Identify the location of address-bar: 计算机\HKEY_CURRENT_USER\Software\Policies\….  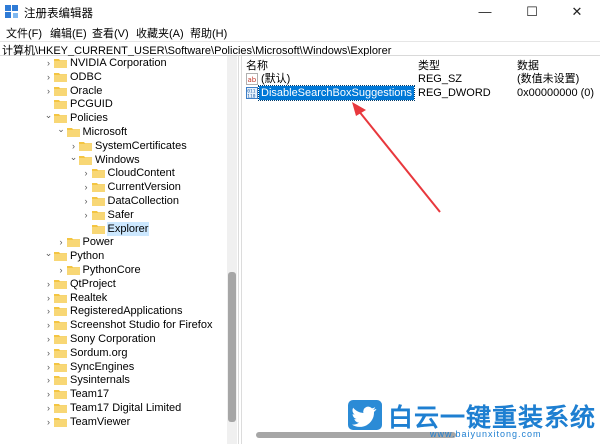
(300, 49).